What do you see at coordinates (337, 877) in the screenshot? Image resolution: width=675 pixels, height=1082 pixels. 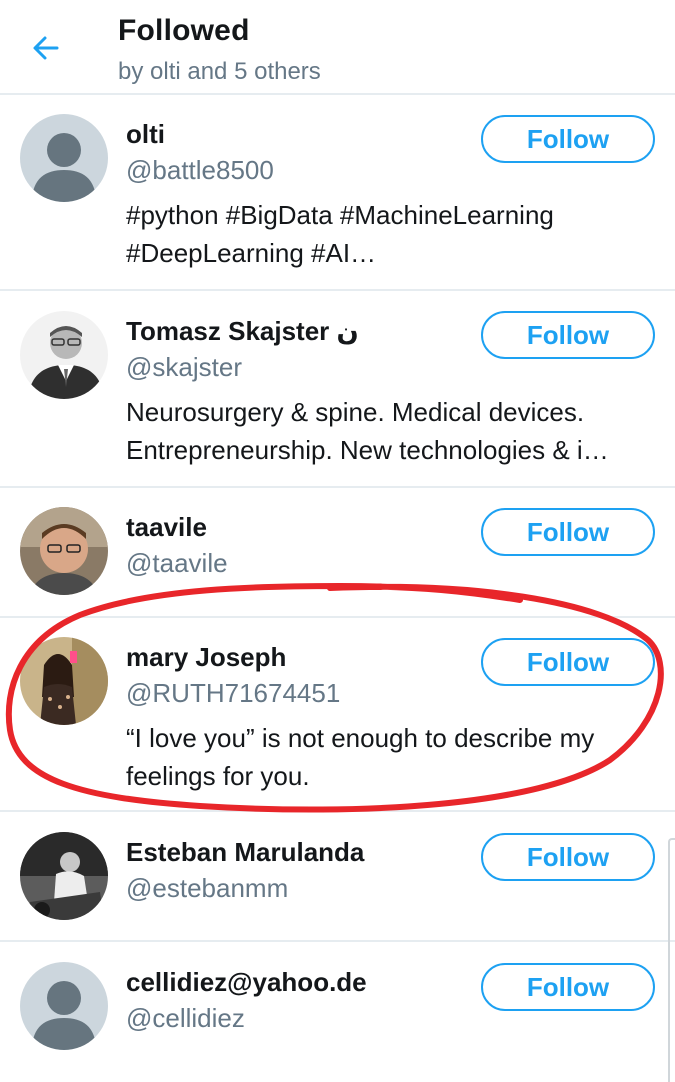 I see `user-row: Esteban Marulanda @estebanmm Follow` at bounding box center [337, 877].